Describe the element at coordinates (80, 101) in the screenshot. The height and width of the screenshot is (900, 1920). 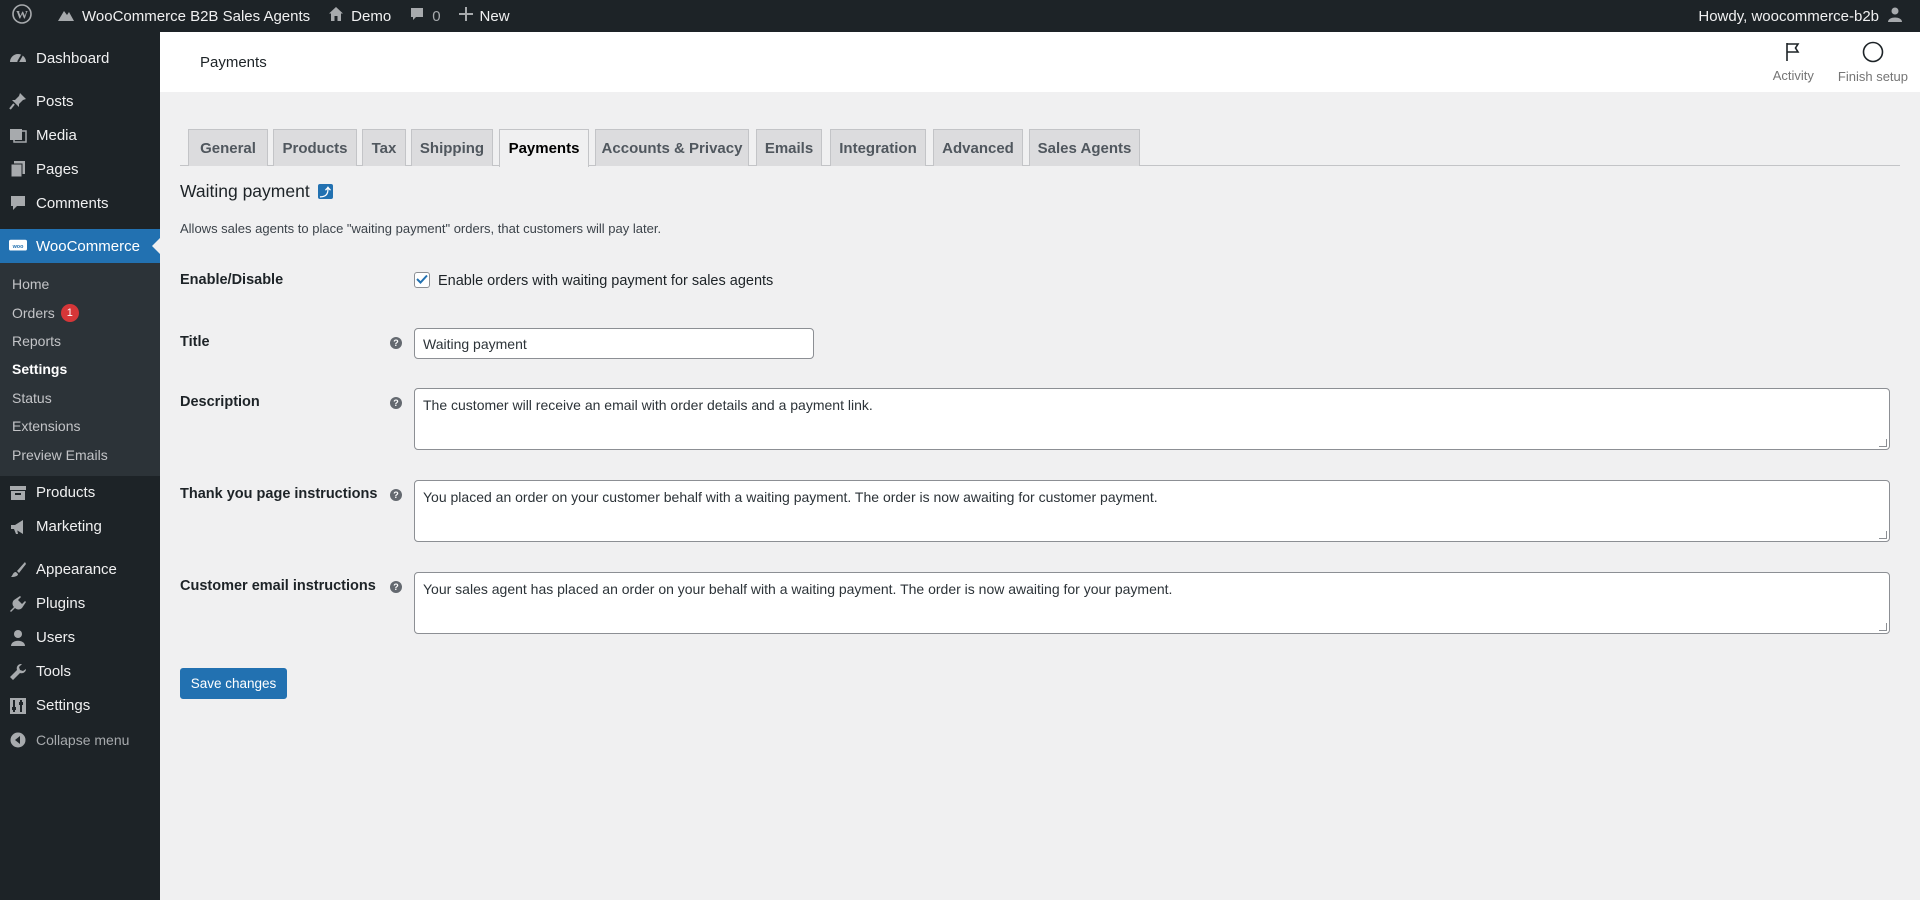
I see `menu-posts: Posts` at that location.